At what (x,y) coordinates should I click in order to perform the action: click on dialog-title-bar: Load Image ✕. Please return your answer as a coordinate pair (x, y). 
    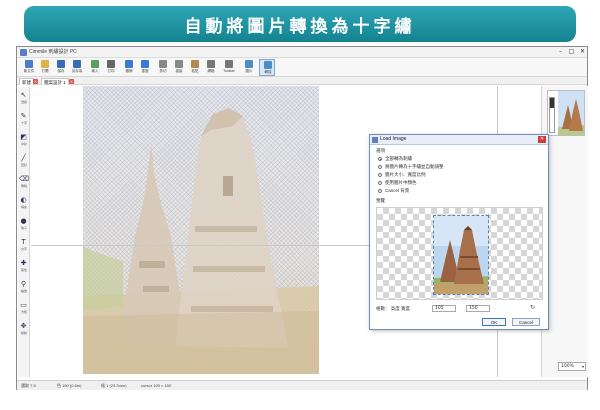
    Looking at the image, I should click on (459, 140).